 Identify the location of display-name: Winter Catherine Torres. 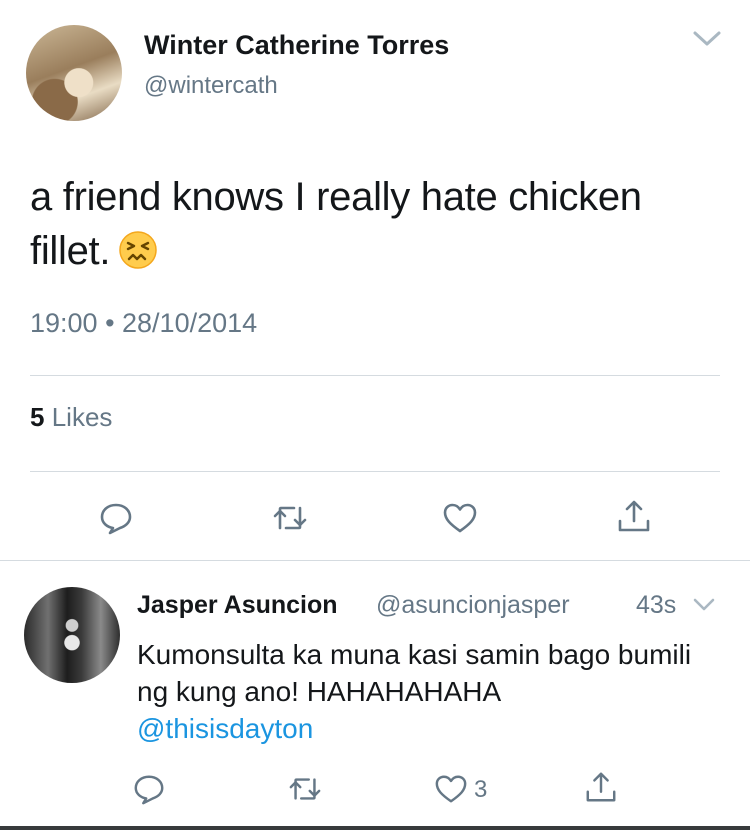
(296, 45).